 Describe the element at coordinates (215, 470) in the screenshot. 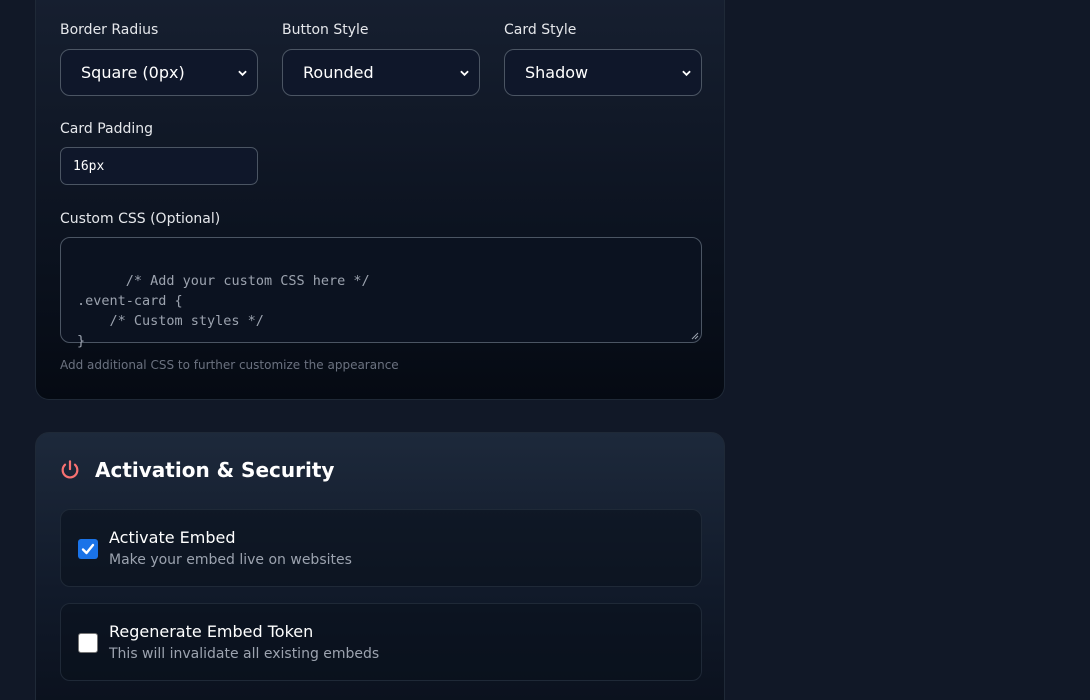

I see `section-title: Activation & Security` at that location.